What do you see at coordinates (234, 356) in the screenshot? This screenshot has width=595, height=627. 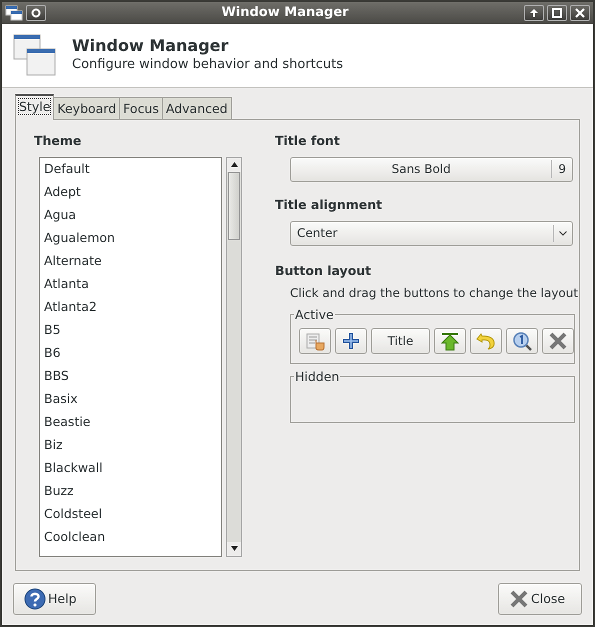 I see `scrollbar` at bounding box center [234, 356].